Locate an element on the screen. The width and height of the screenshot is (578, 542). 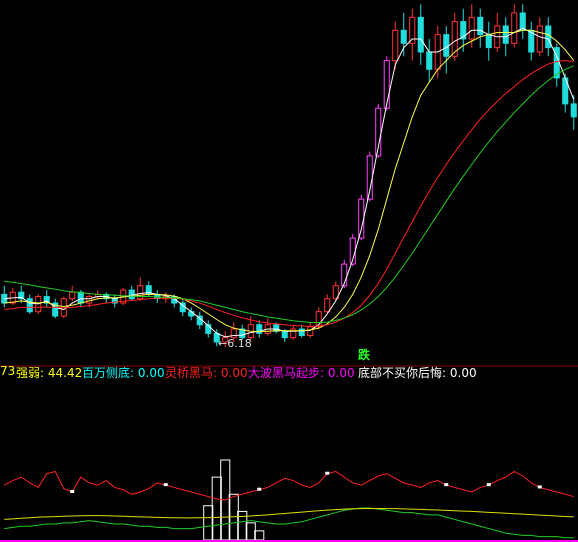
indicator-wave-label: 大波黑马起步: 0.00 is located at coordinates (301, 373).